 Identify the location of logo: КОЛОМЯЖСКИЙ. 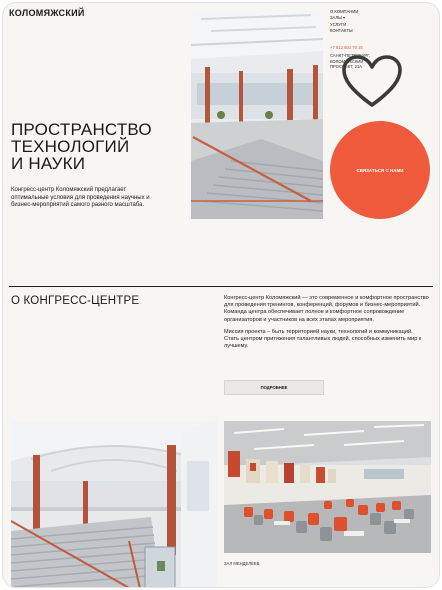
(47, 13).